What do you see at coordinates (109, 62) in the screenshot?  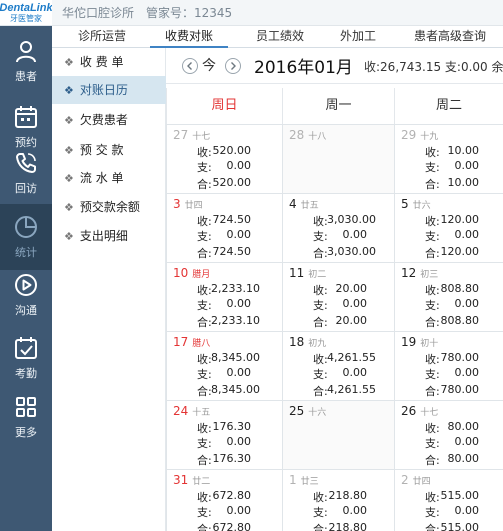 I see `submenu-item-receipts: ❖ 收 费 单` at bounding box center [109, 62].